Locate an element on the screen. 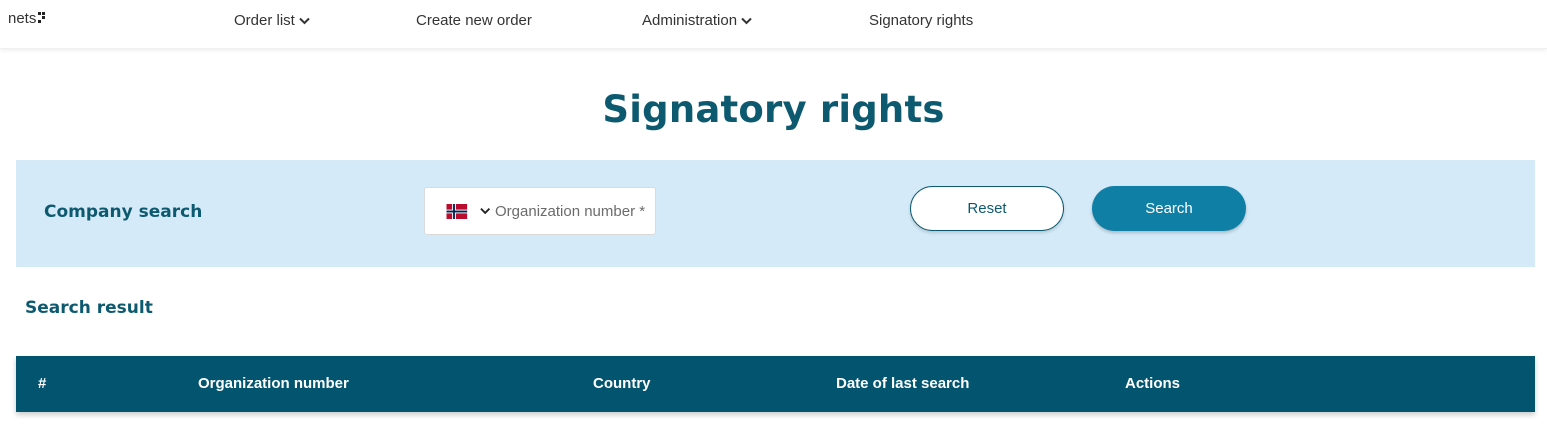  logo-text: nets is located at coordinates (22, 18).